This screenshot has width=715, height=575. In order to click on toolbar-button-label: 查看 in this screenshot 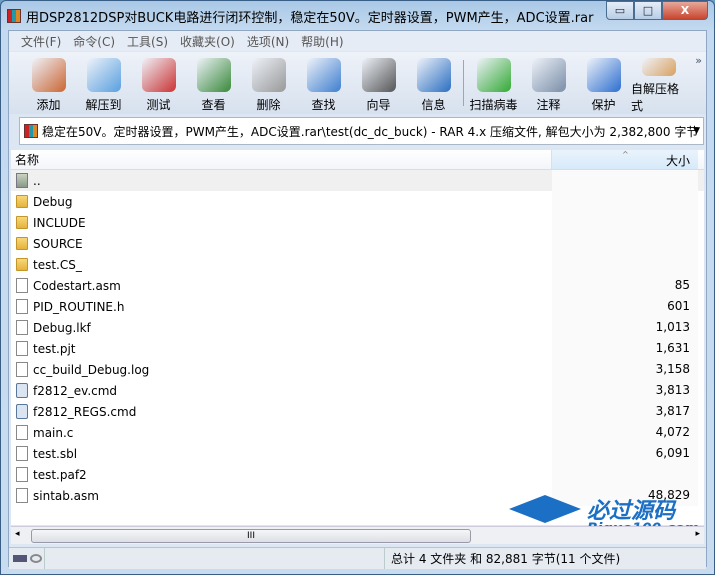, I will do `click(213, 105)`.